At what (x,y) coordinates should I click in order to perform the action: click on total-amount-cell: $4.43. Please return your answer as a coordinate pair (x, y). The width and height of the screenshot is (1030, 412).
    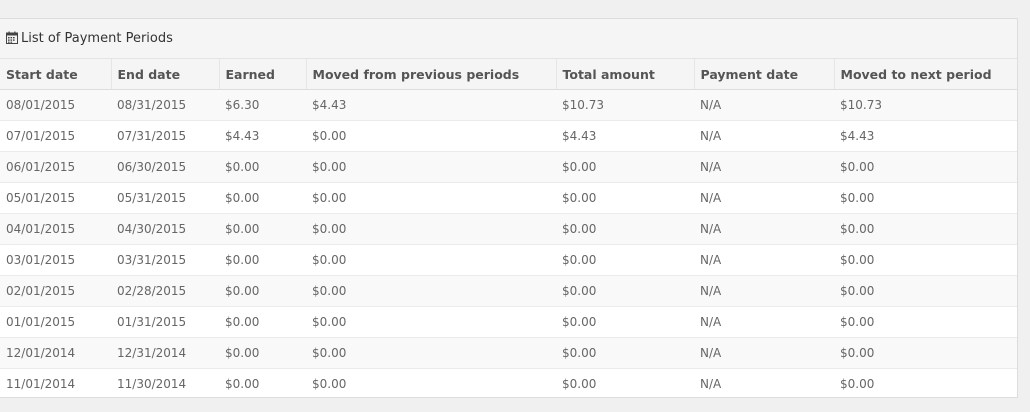
    Looking at the image, I should click on (625, 136).